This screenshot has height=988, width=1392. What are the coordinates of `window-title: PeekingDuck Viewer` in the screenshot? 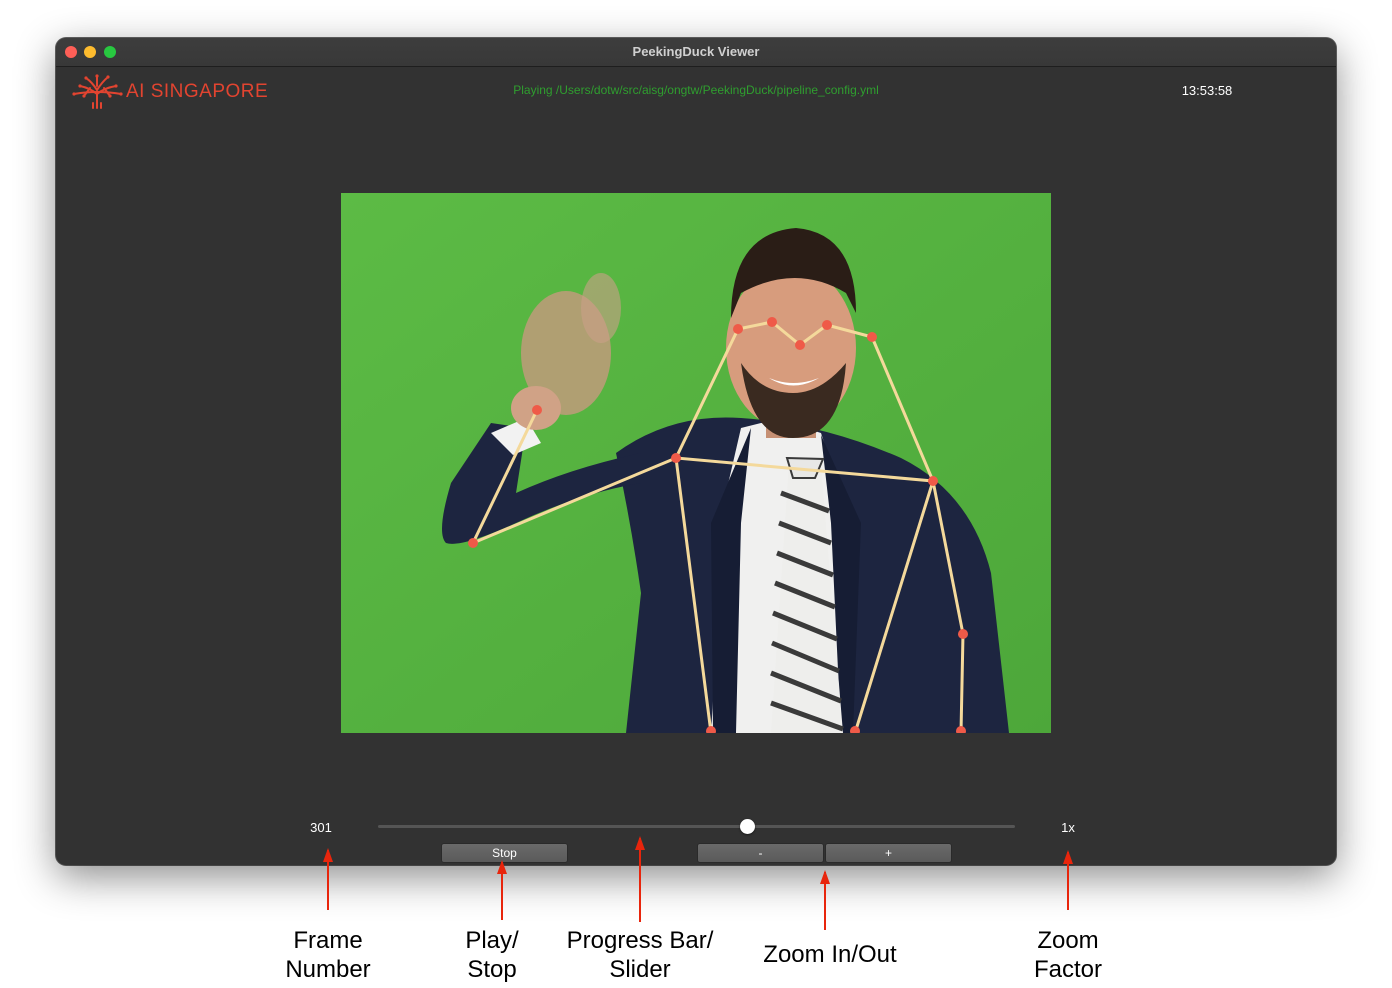 It's located at (696, 51).